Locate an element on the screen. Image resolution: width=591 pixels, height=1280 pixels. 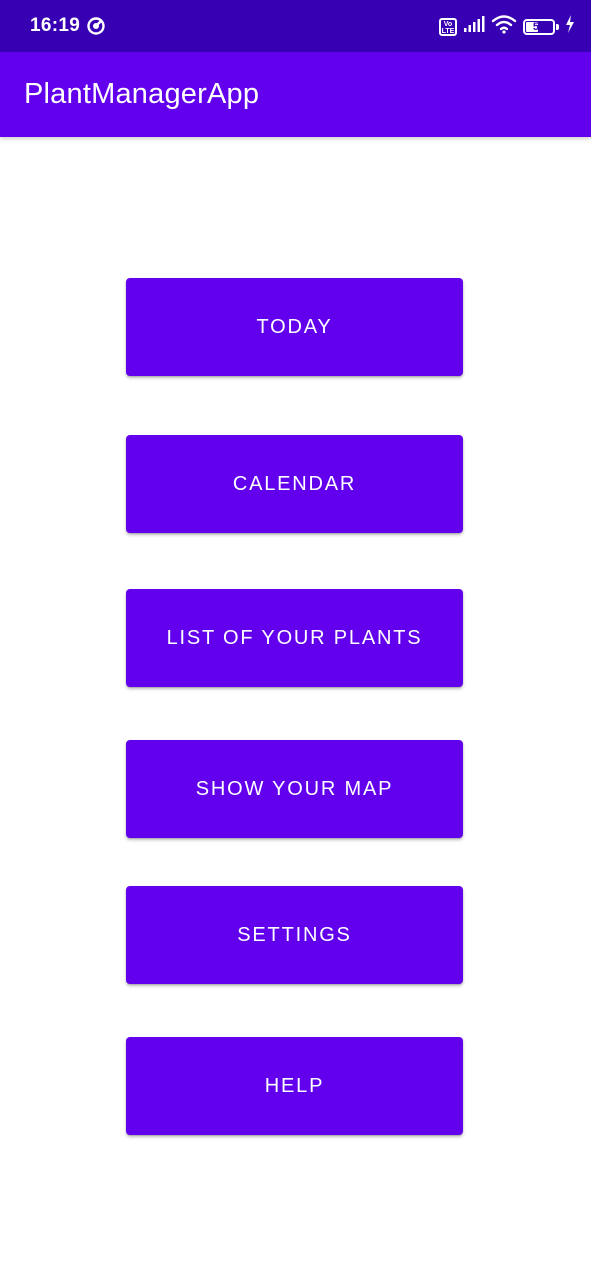
battery-level: 50 is located at coordinates (539, 26).